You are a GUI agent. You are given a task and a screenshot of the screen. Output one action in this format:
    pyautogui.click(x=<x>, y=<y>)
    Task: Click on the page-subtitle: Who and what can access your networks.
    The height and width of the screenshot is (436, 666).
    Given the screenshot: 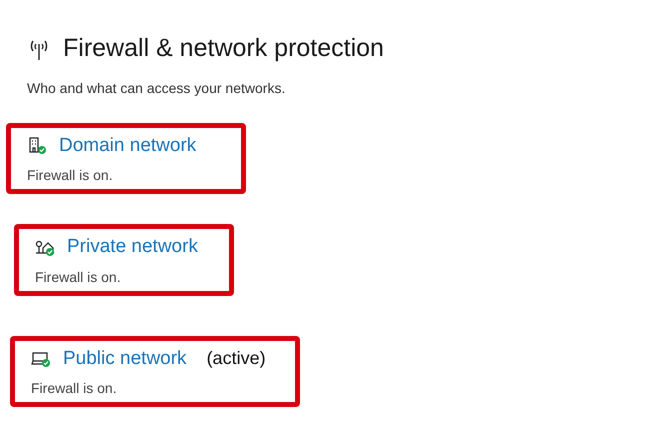 What is the action you would take?
    pyautogui.click(x=156, y=88)
    